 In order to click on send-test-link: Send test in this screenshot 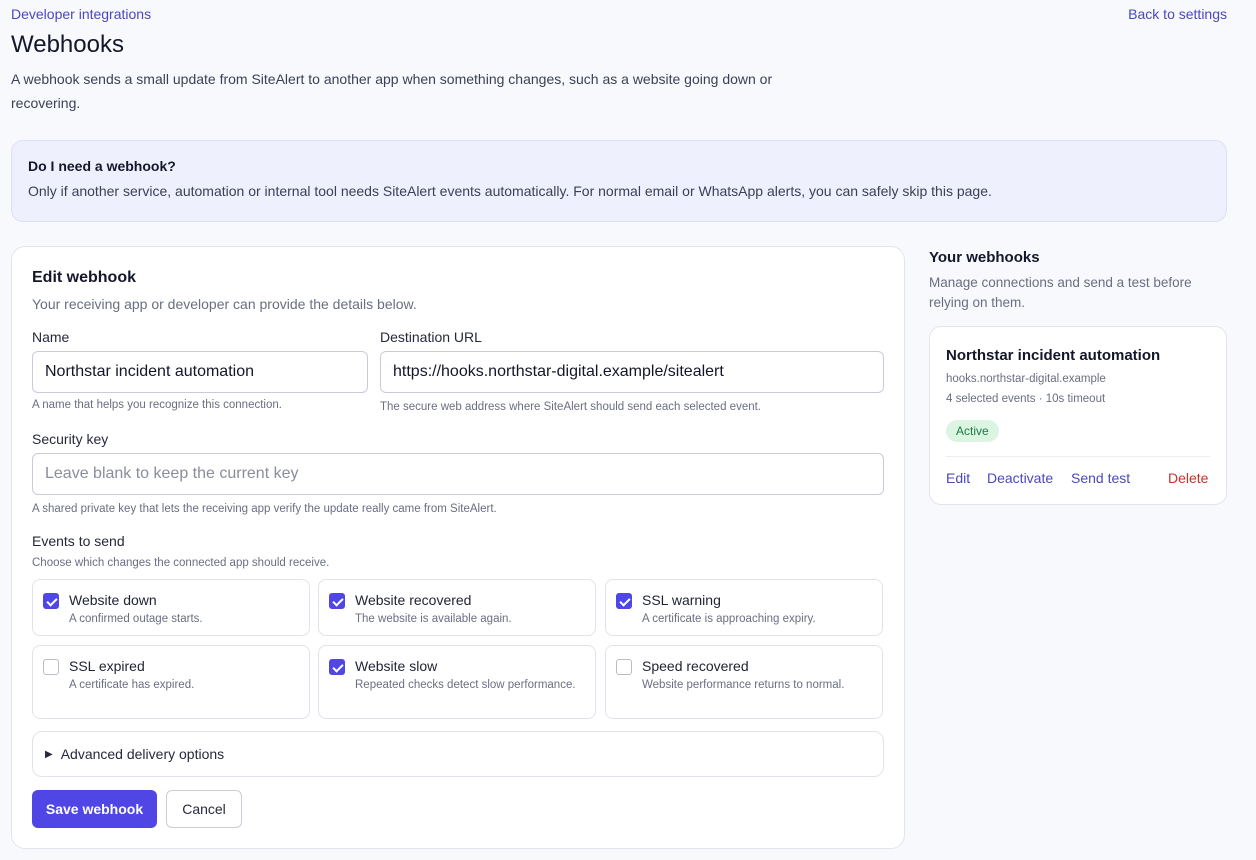, I will do `click(1100, 478)`.